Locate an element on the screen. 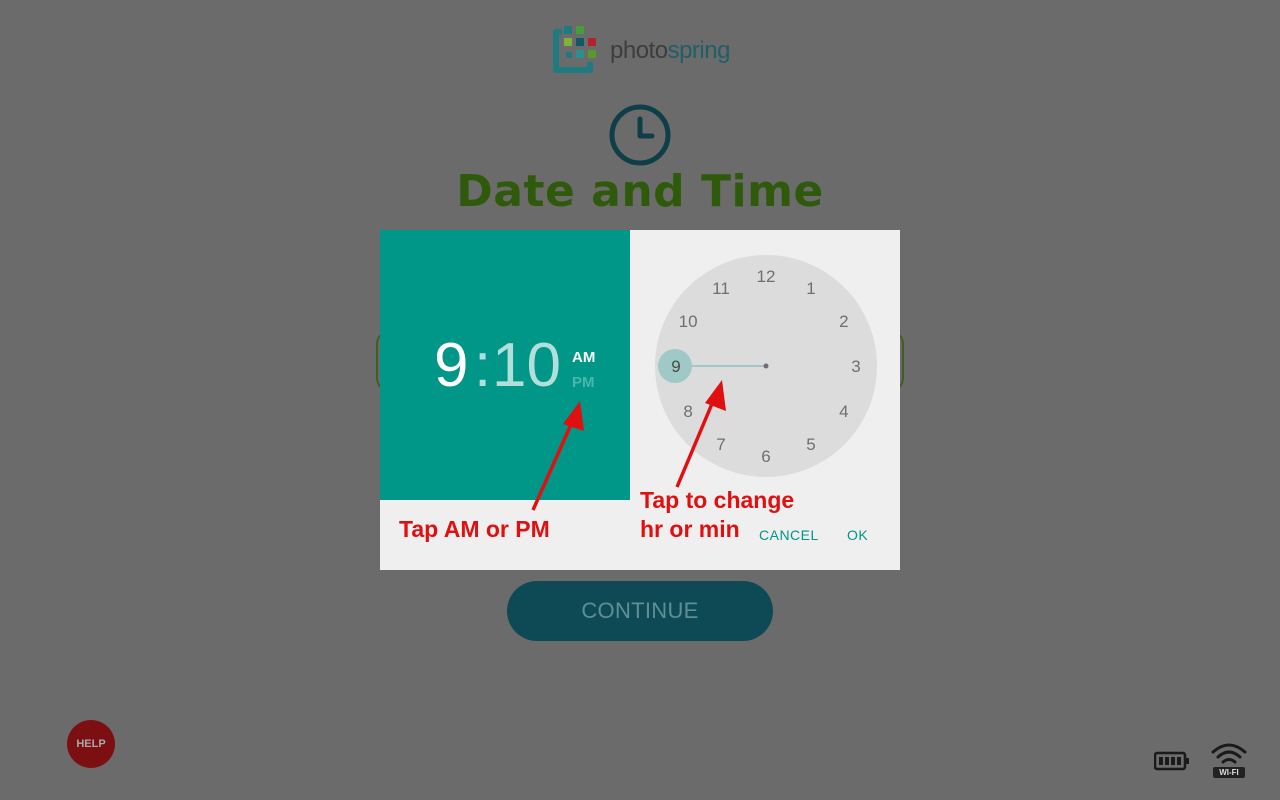 The height and width of the screenshot is (800, 1280). dial-number-2: 2 is located at coordinates (843, 321).